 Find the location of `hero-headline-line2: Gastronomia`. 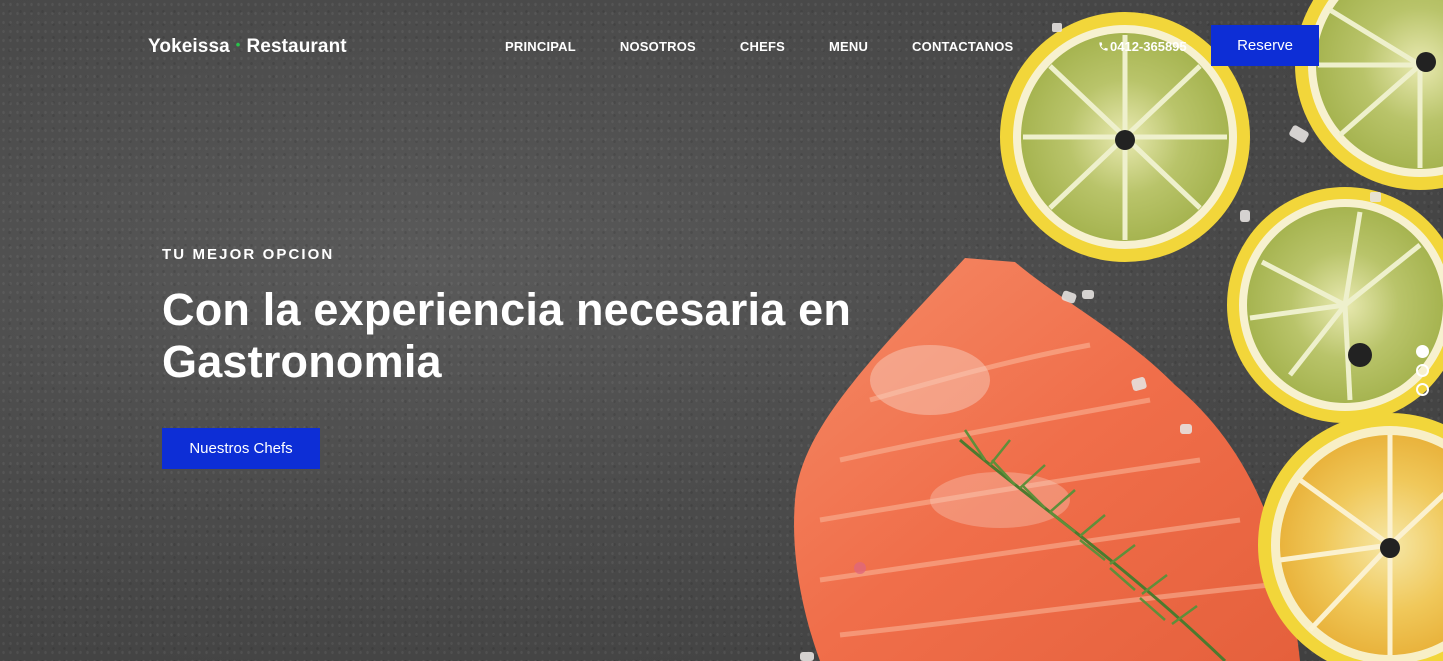

hero-headline-line2: Gastronomia is located at coordinates (302, 361).